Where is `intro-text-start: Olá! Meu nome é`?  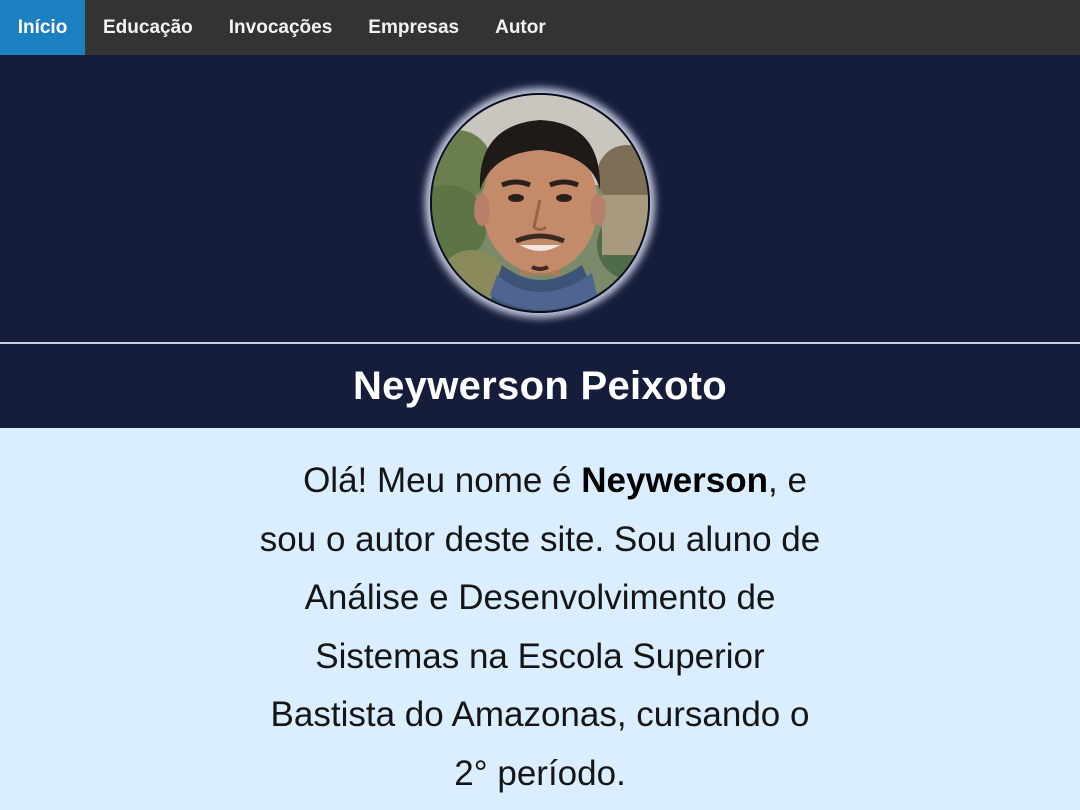
intro-text-start: Olá! Meu nome é is located at coordinates (442, 480).